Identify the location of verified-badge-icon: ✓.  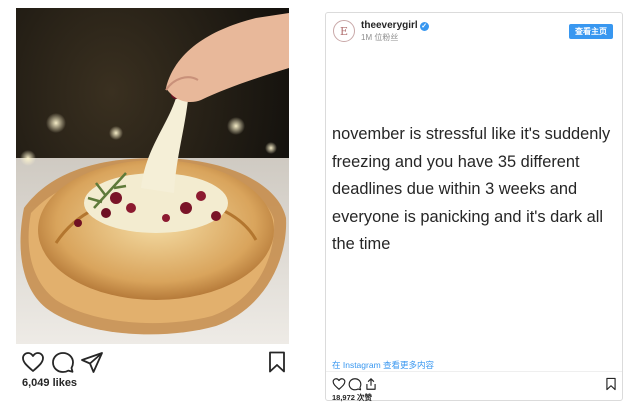
(424, 26).